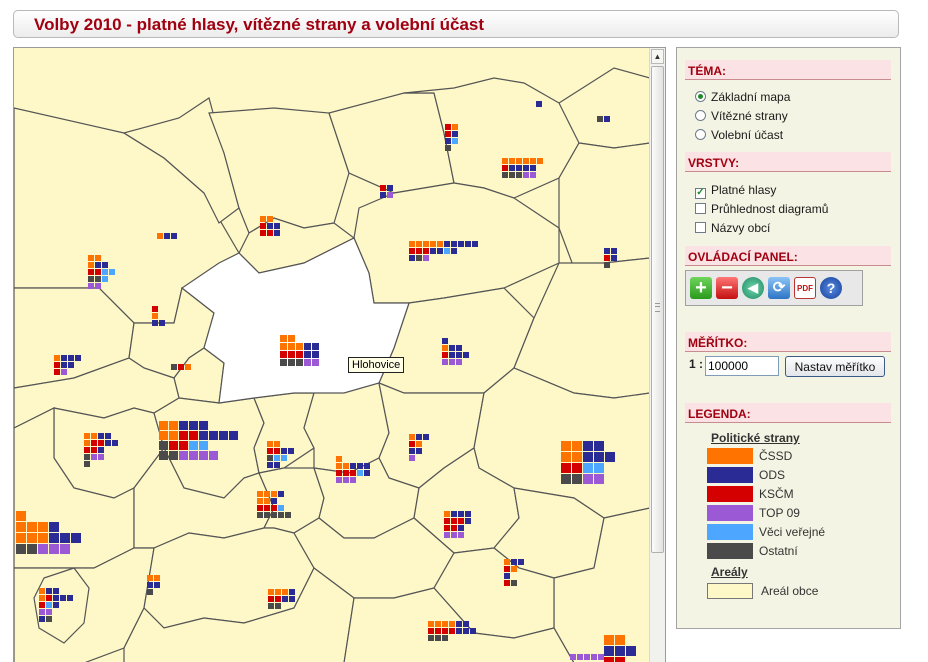 The height and width of the screenshot is (662, 928). Describe the element at coordinates (742, 366) in the screenshot. I see `scale-input` at that location.